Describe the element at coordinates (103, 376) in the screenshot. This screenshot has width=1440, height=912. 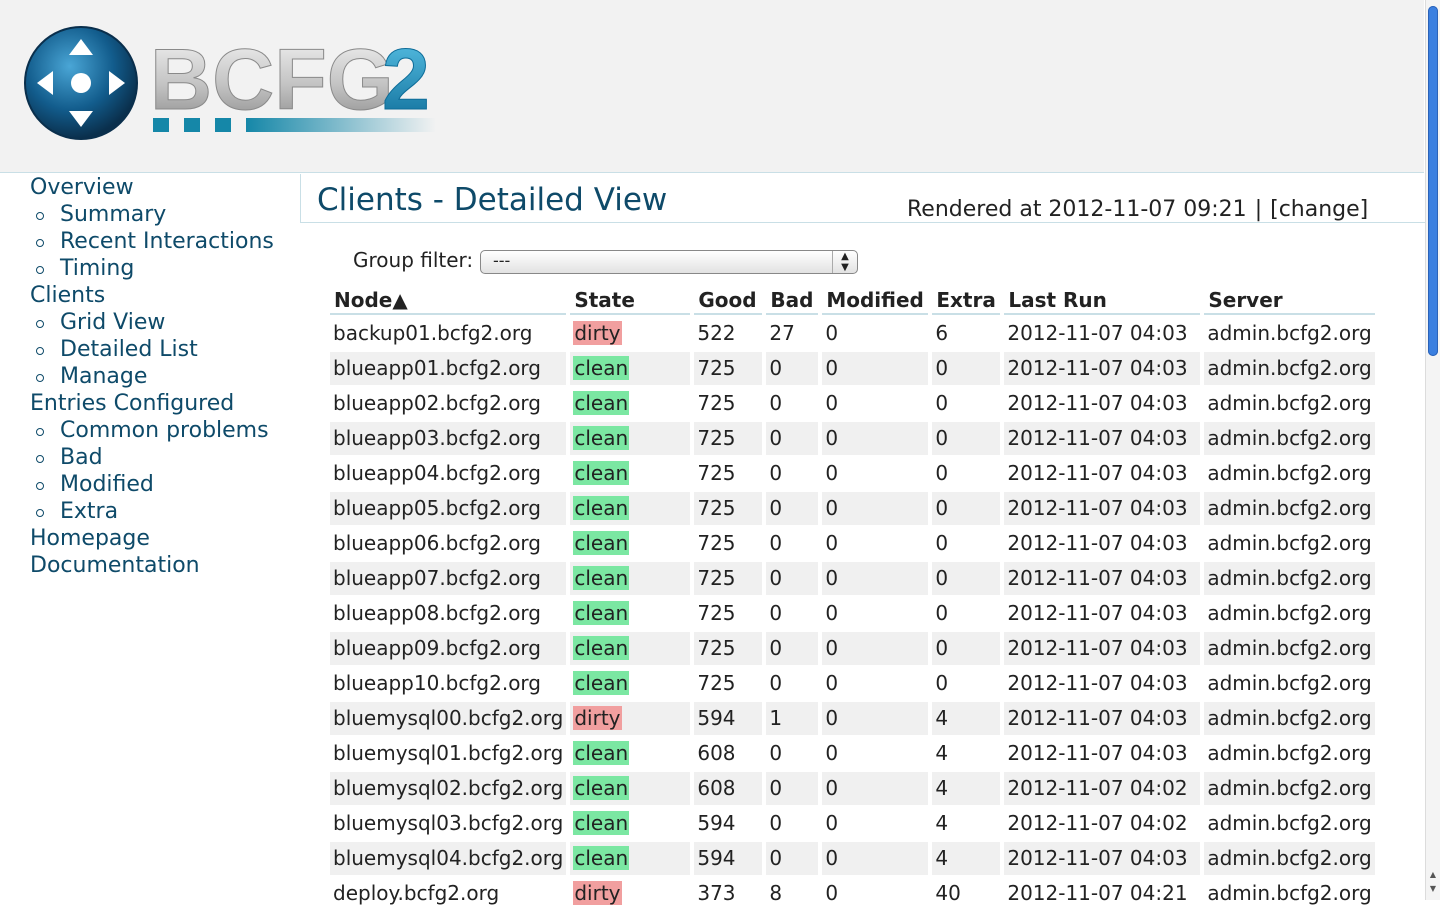
I see `sidebar-item-label: Manage` at that location.